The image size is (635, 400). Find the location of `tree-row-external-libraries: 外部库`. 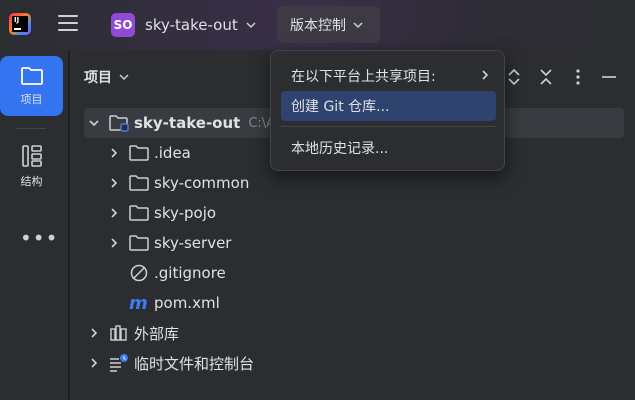

tree-row-external-libraries: 外部库 is located at coordinates (359, 333).